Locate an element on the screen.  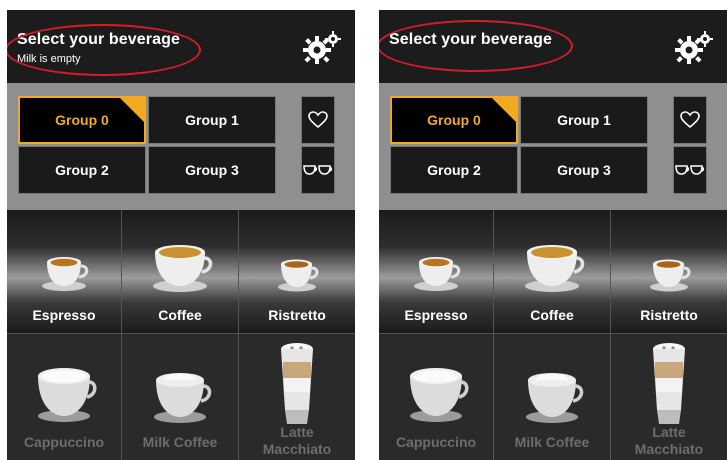
header: Select your beverage is located at coordinates (553, 46).